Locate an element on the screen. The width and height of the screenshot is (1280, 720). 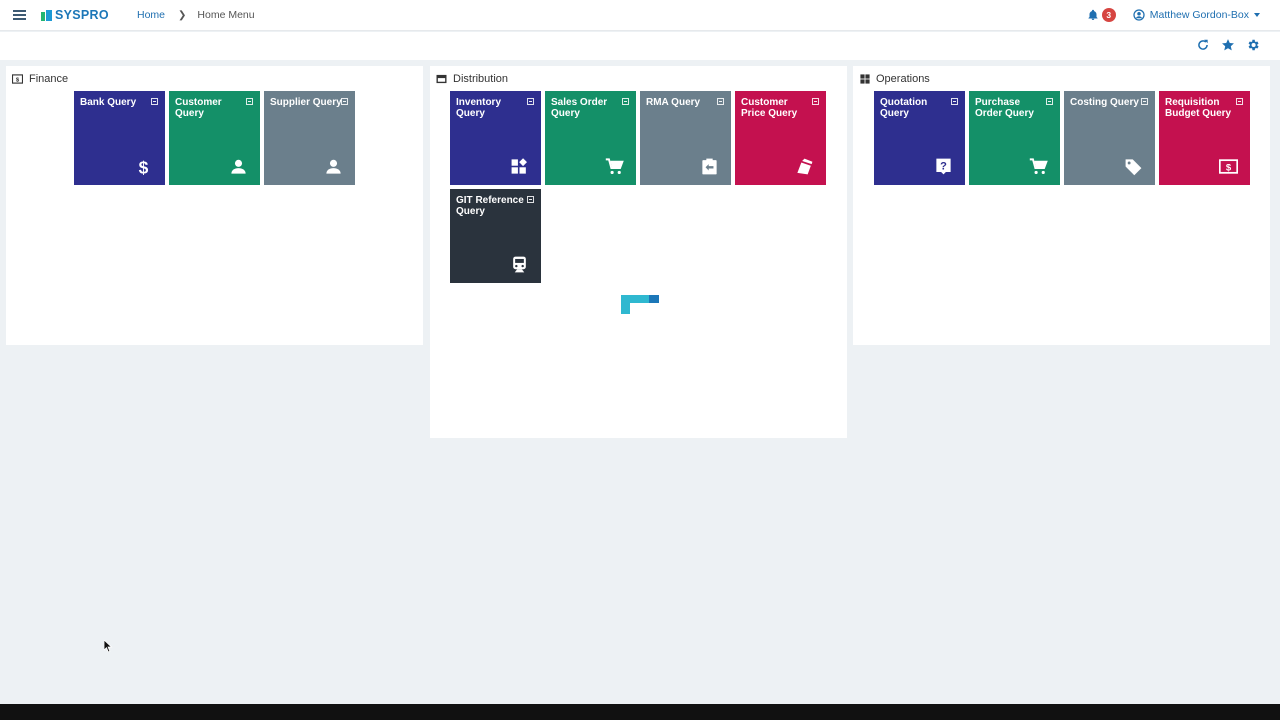
finance-panel-title: $ Finance is located at coordinates (40, 79).